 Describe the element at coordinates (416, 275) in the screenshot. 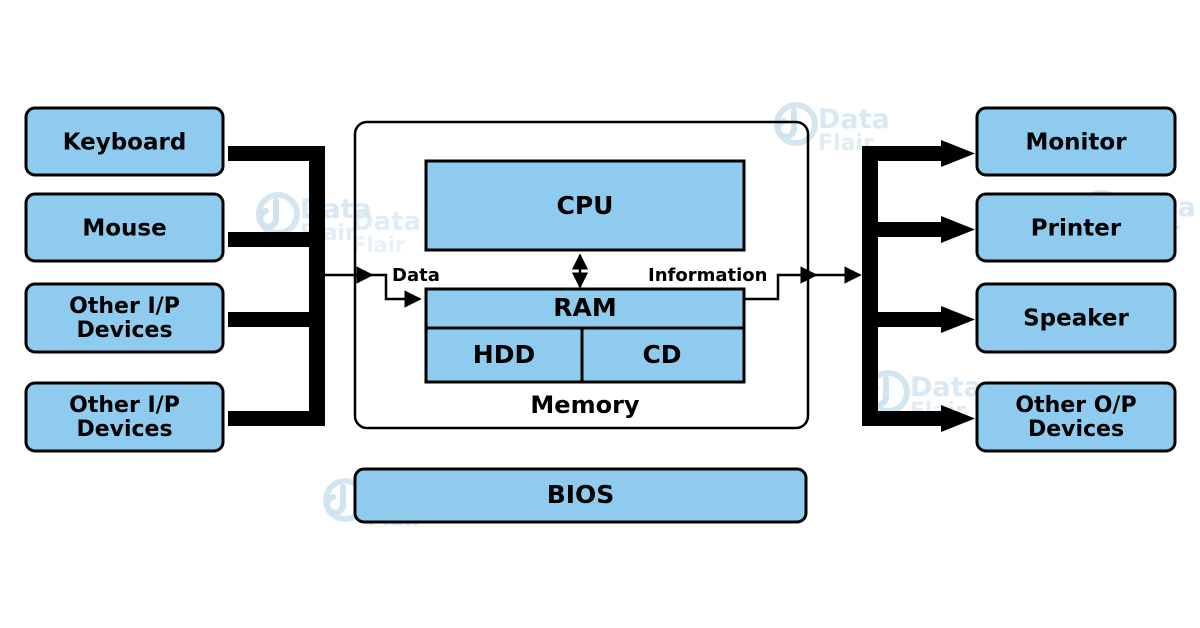

I see `data-flow-label: Data` at that location.